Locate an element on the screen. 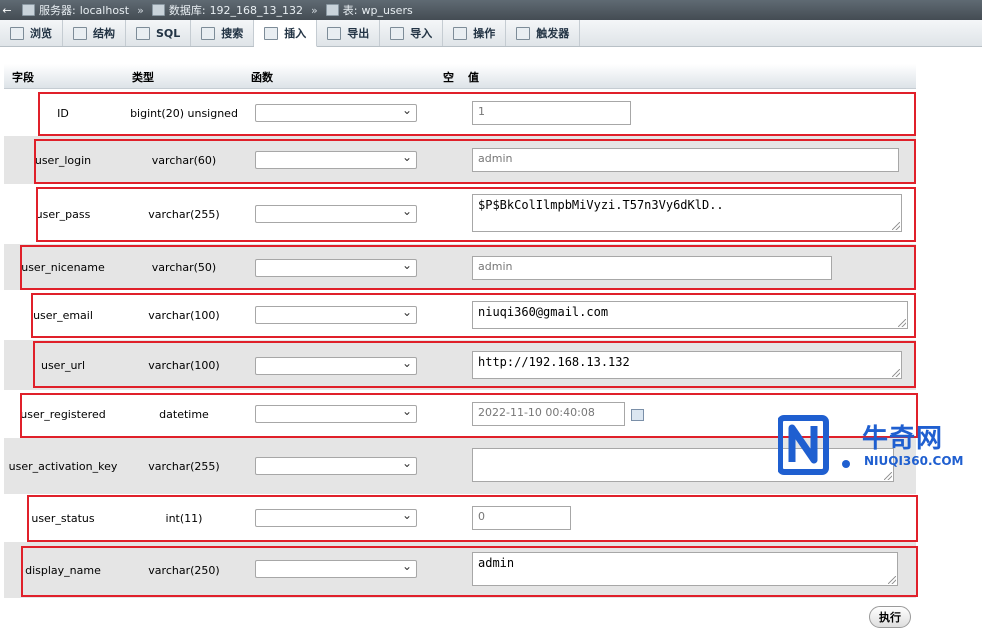 This screenshot has height=633, width=982. watermark-dot is located at coordinates (846, 464).